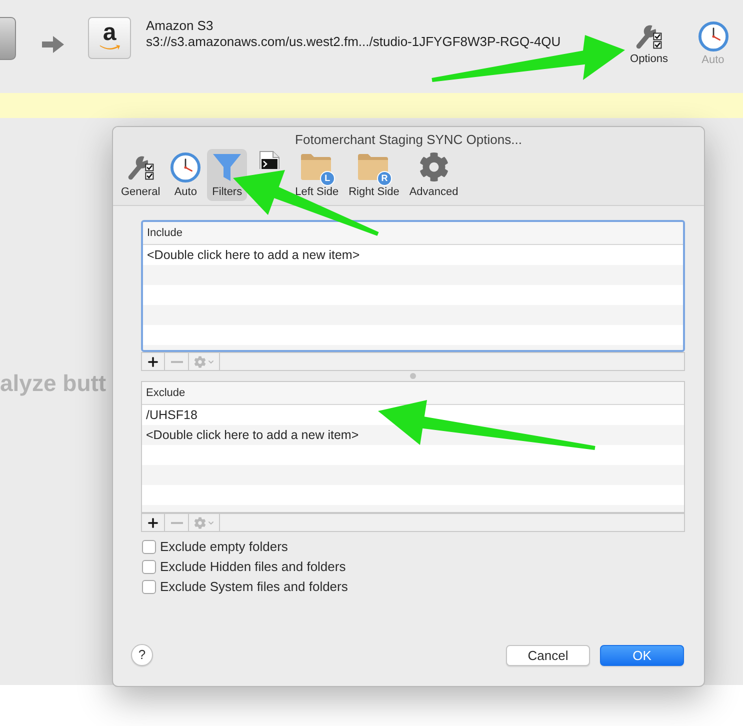 The image size is (743, 726). Describe the element at coordinates (142, 655) in the screenshot. I see `help-button: ?` at that location.